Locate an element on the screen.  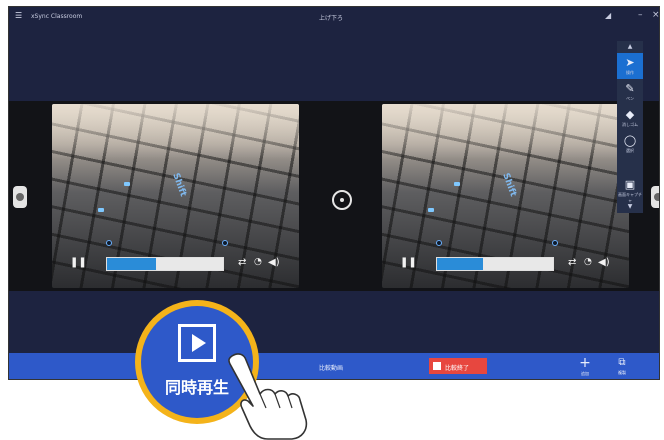
right-handle-icon is located at coordinates (655, 197).